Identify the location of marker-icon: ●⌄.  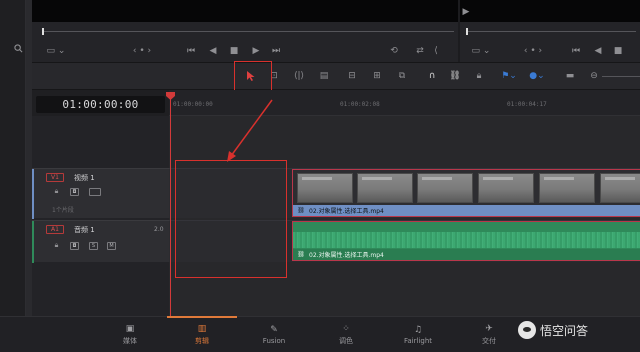
(537, 76).